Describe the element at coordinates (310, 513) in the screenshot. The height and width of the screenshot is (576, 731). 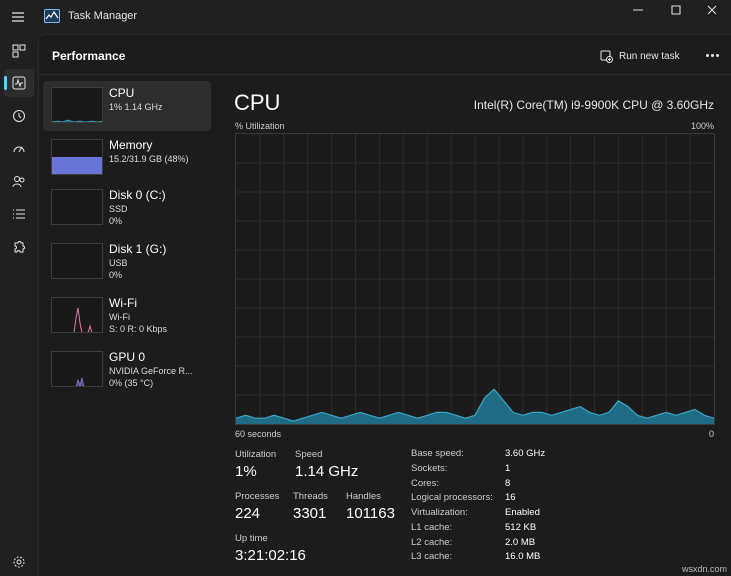
I see `threads-value: 3301` at that location.